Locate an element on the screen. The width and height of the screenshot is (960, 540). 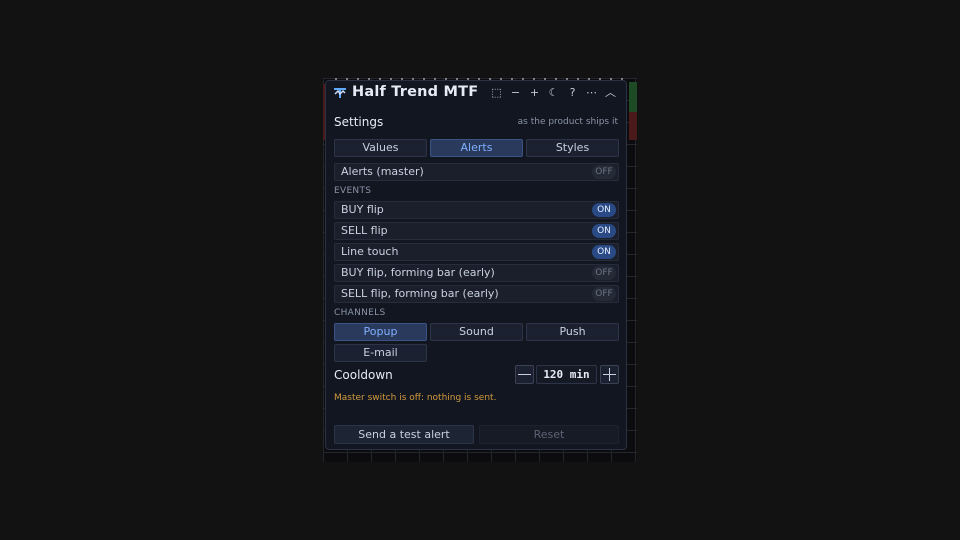
event-row-sell-flip: SELL flip ON is located at coordinates (476, 231).